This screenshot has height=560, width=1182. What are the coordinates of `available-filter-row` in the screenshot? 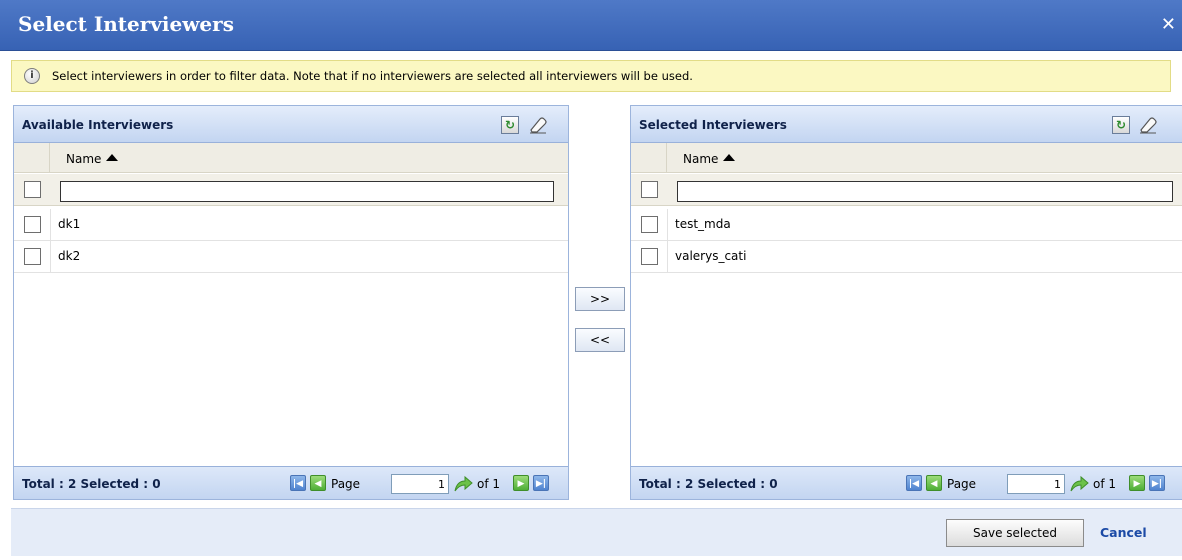 It's located at (291, 190).